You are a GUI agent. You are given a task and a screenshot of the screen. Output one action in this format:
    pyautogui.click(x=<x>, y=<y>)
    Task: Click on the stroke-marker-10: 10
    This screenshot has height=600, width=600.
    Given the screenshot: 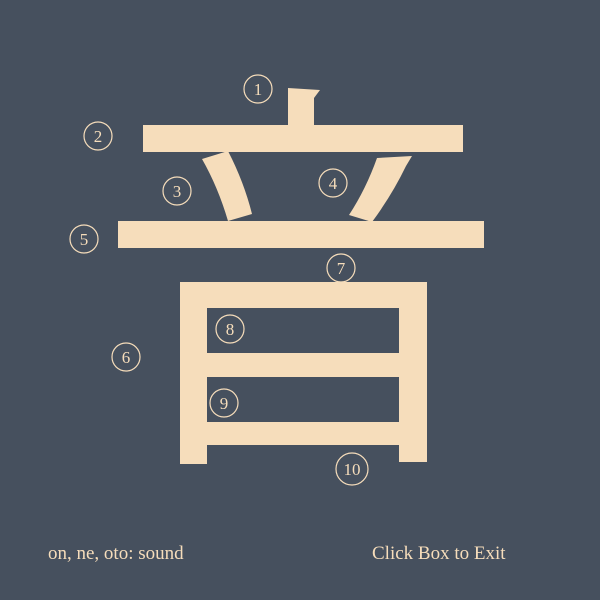 What is the action you would take?
    pyautogui.click(x=352, y=469)
    